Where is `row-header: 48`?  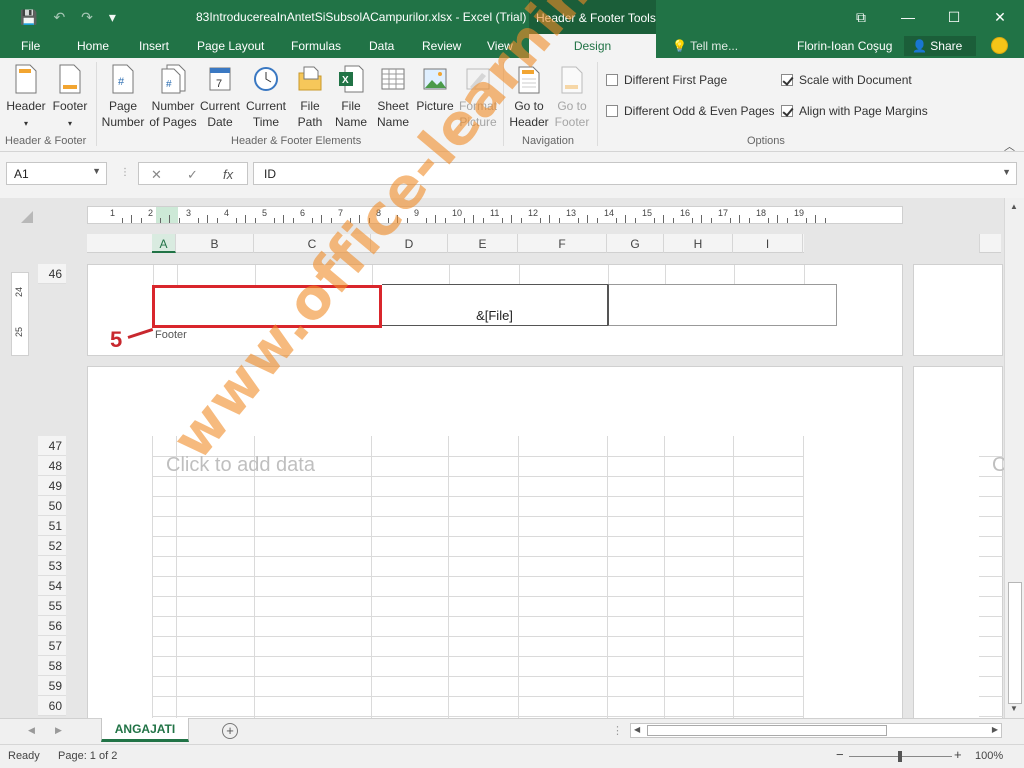 row-header: 48 is located at coordinates (52, 466).